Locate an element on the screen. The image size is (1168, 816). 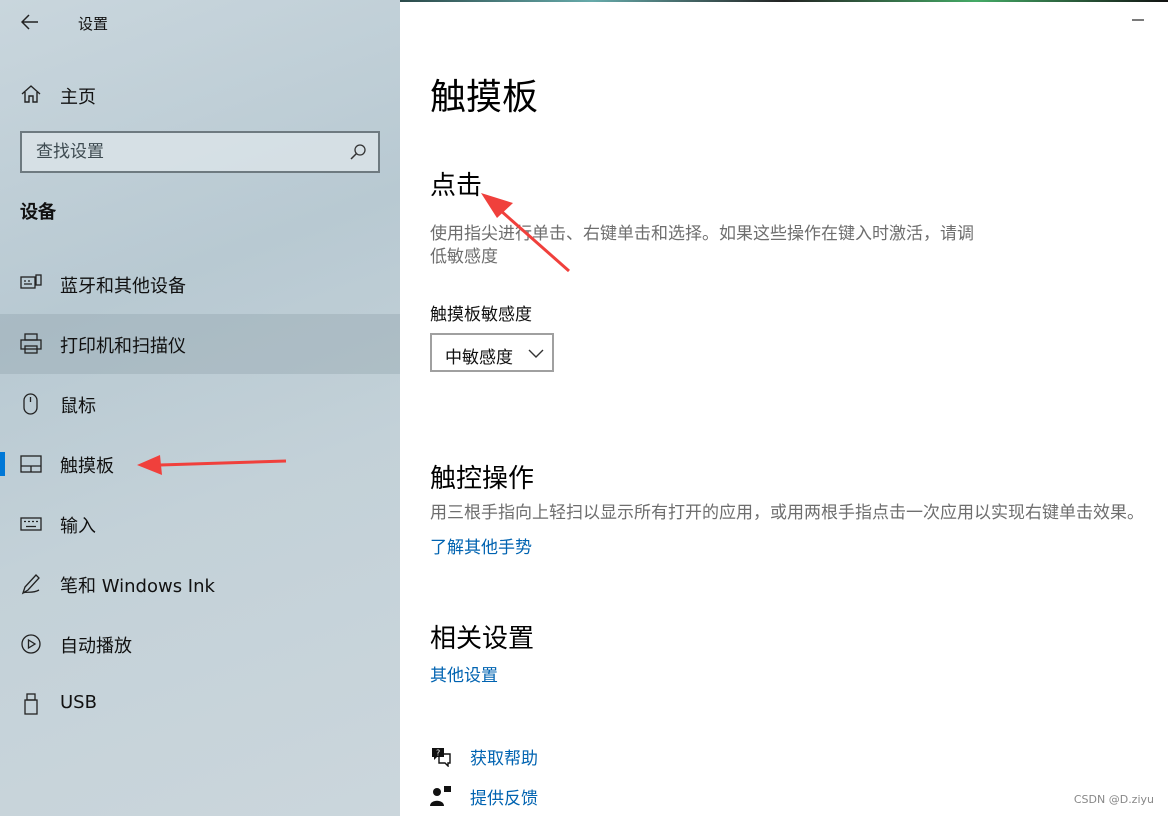
feedback-label: 提供反馈 is located at coordinates (504, 799).